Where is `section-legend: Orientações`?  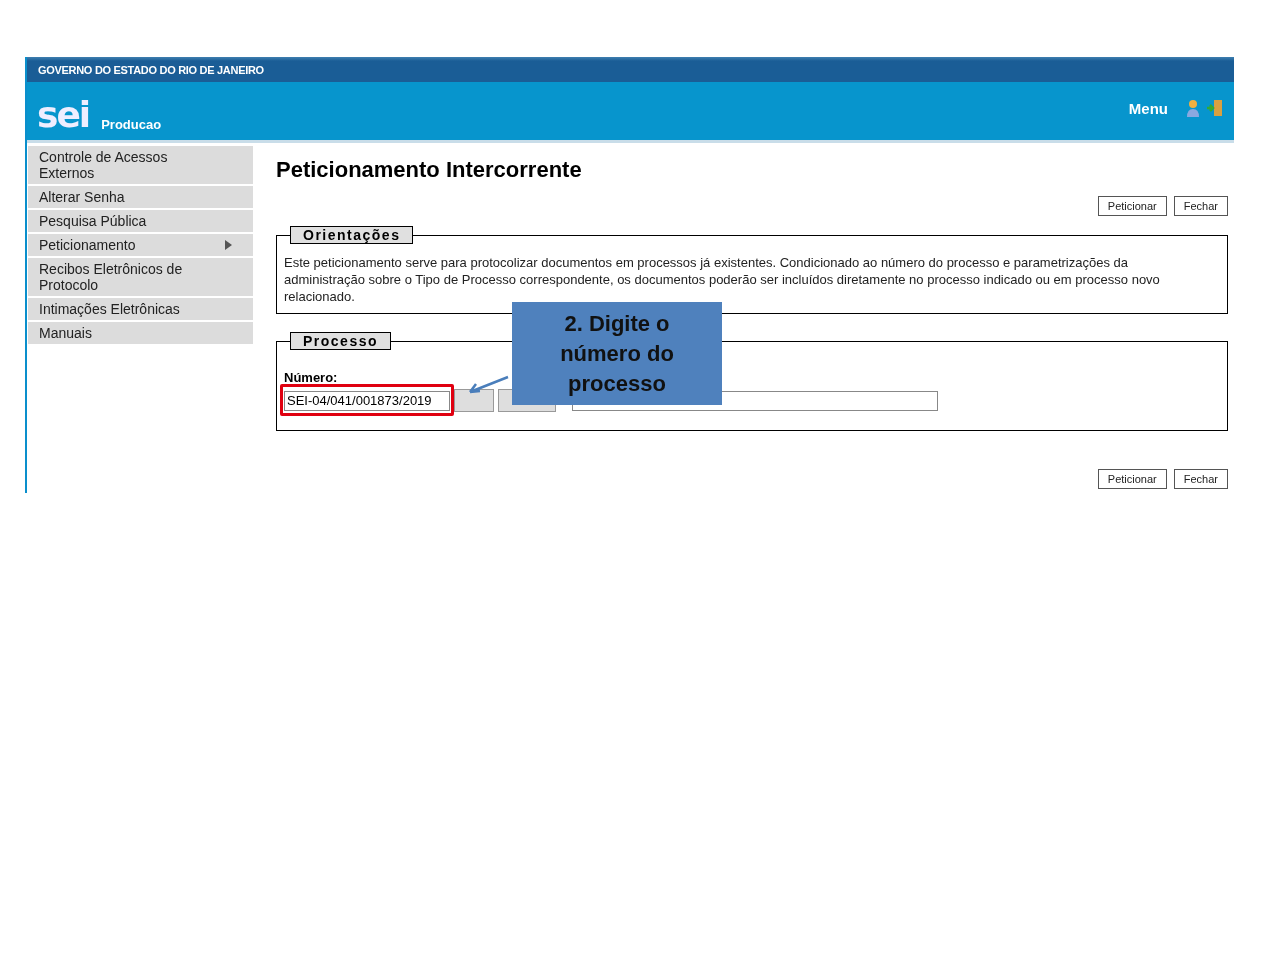
section-legend: Orientações is located at coordinates (352, 235).